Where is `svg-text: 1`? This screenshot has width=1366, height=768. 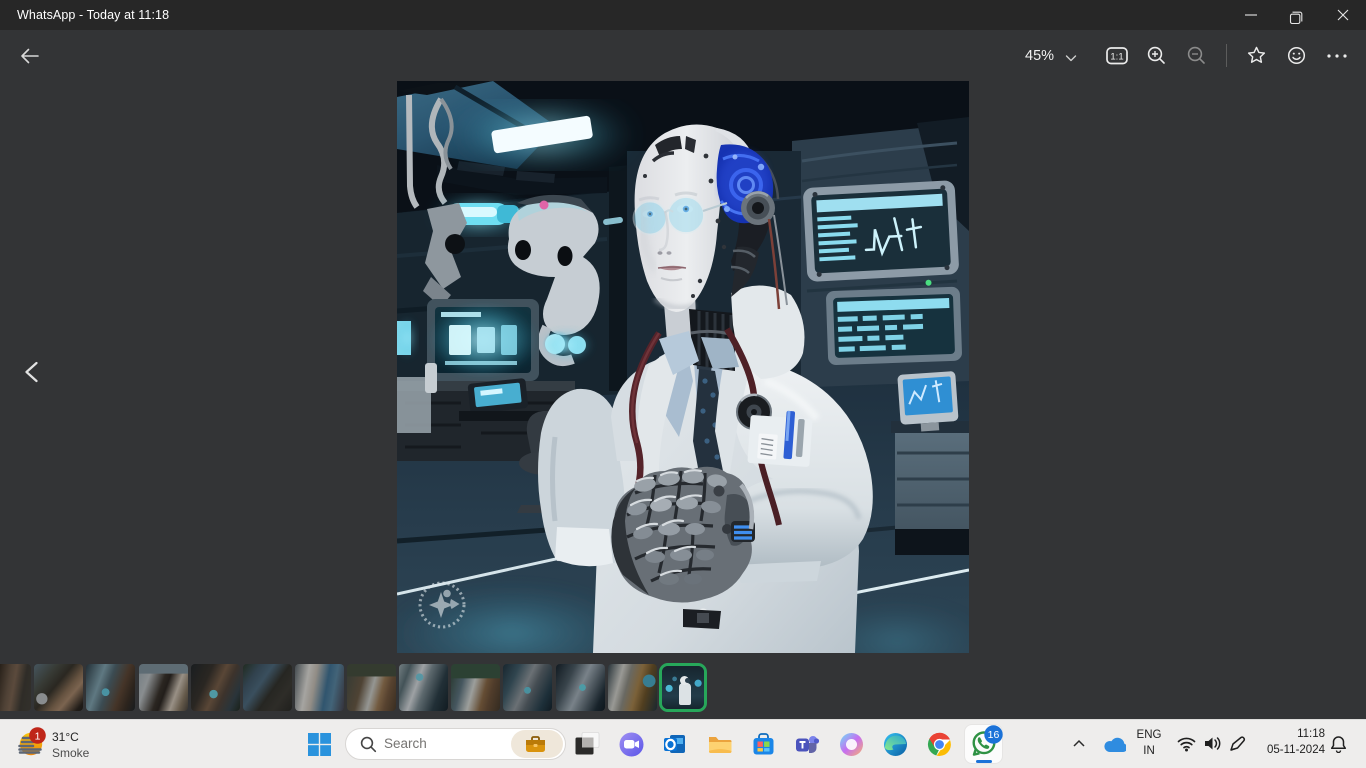 svg-text: 1 is located at coordinates (38, 737).